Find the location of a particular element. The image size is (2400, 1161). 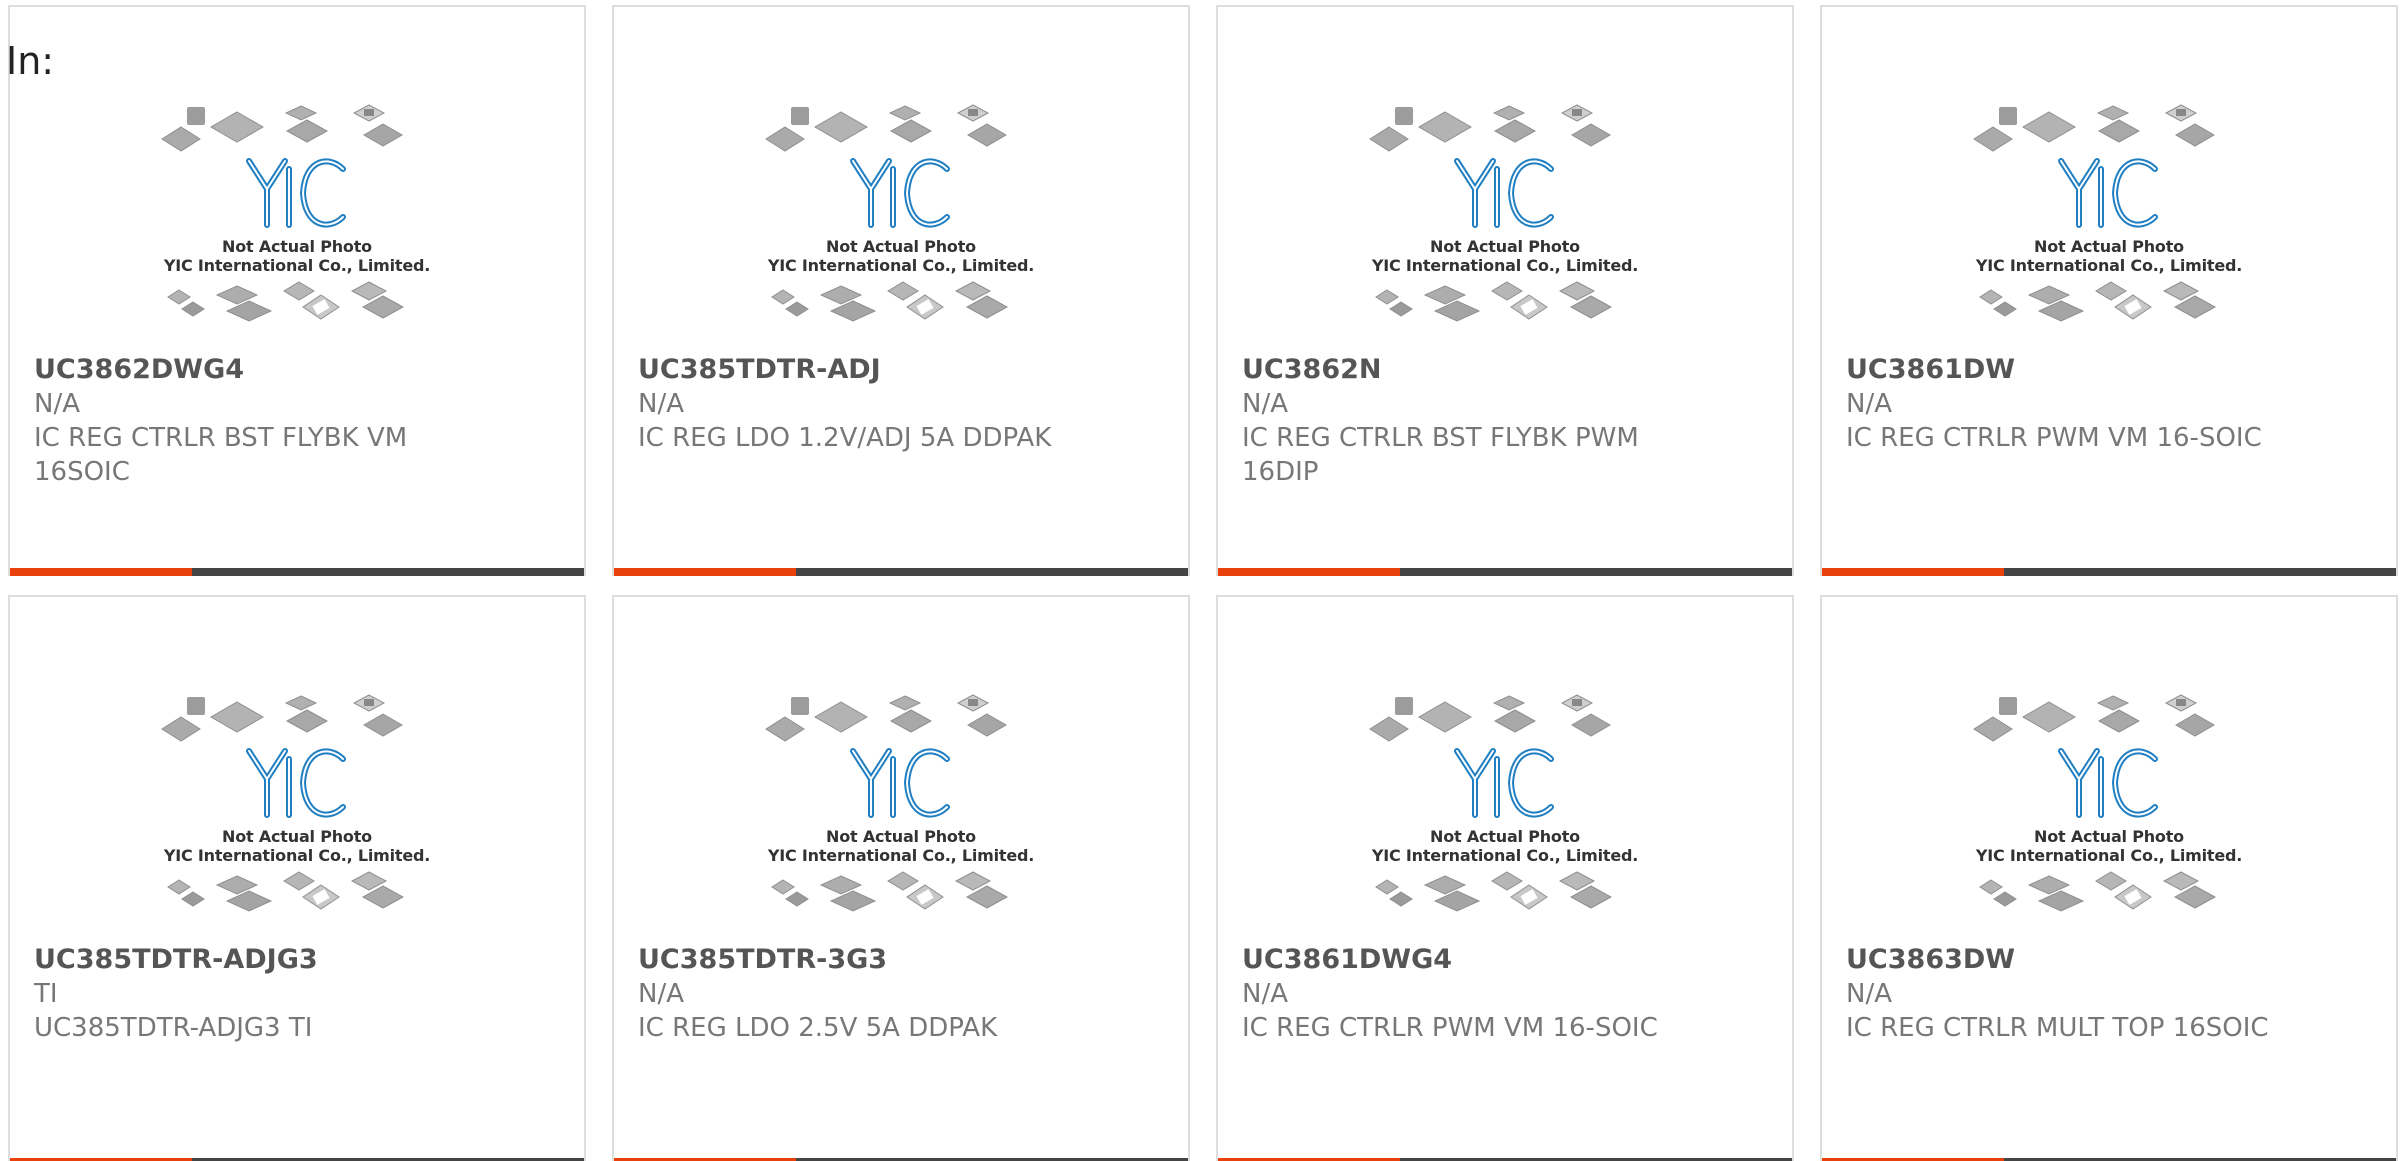

product-part-number: UC3862DWG4 is located at coordinates (299, 370).